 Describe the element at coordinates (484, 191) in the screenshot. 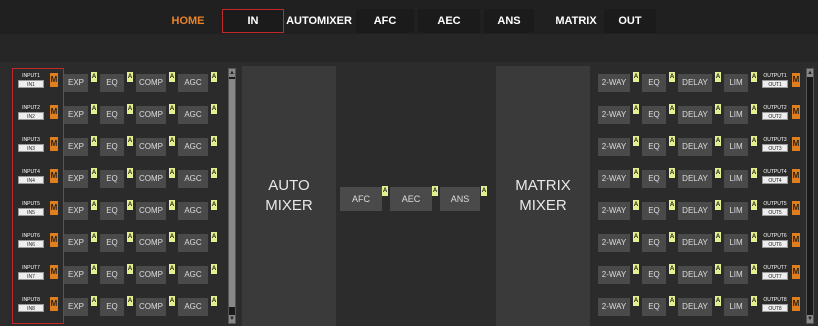

I see `ans-active-badge: A` at that location.